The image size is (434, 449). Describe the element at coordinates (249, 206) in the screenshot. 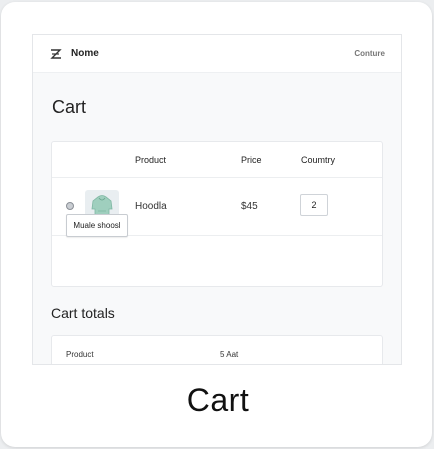

I see `product-price: $45` at that location.